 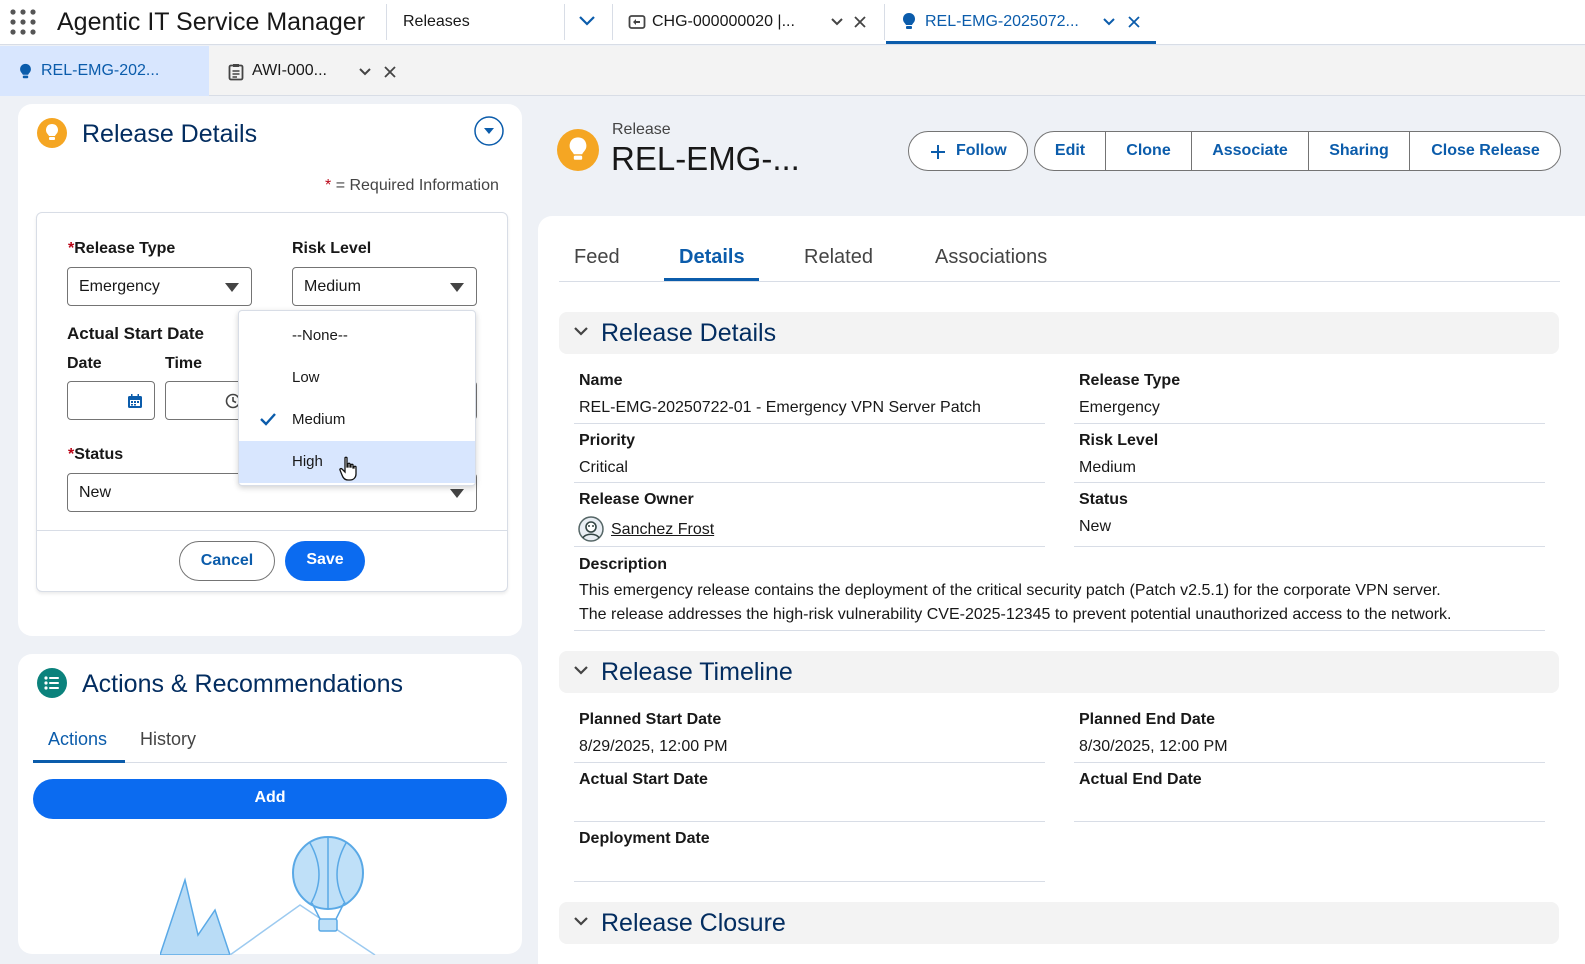 What do you see at coordinates (325, 561) in the screenshot?
I see `save-button: Save` at bounding box center [325, 561].